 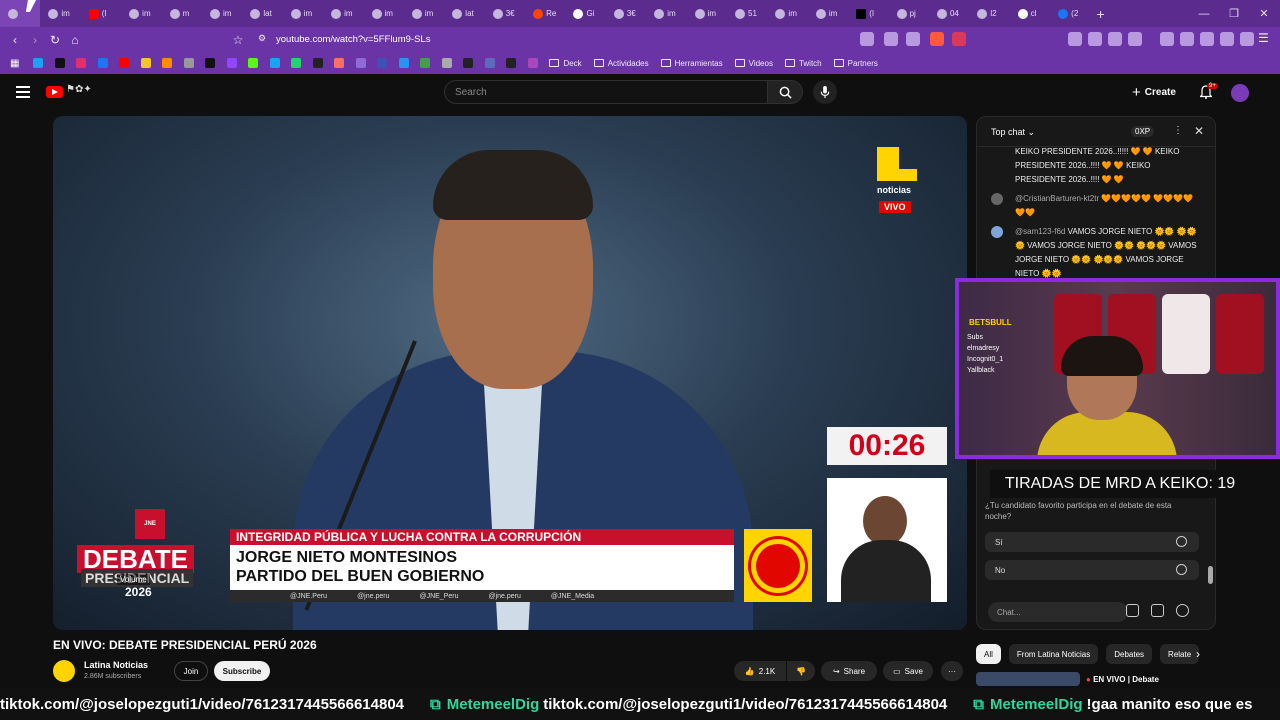 I want to click on chip-from-channel: From Latina Noticias, so click(x=1053, y=654).